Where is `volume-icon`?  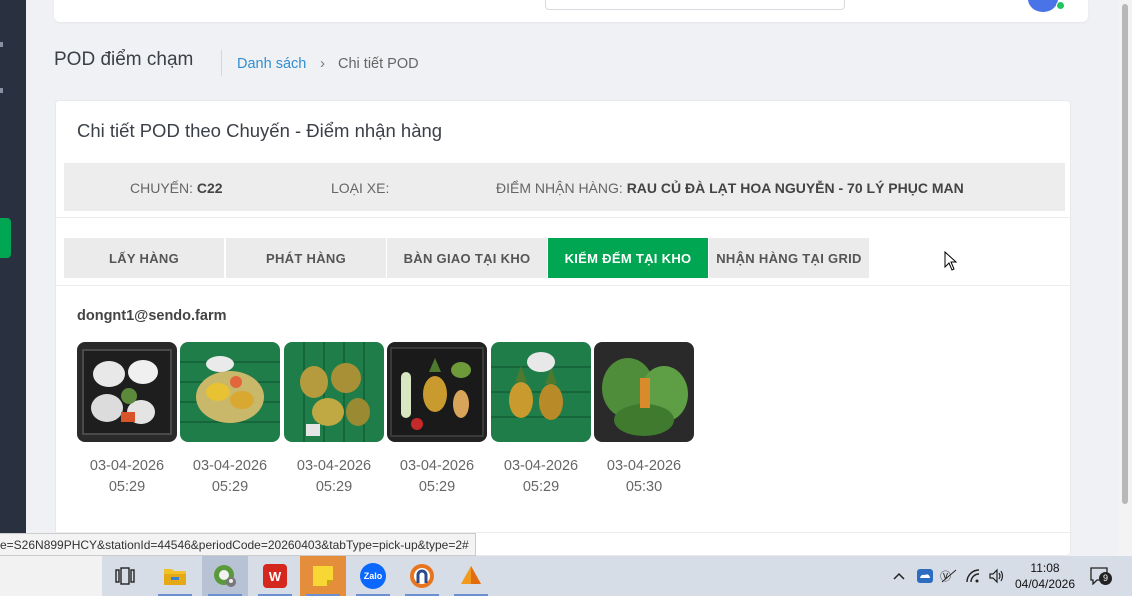 volume-icon is located at coordinates (997, 576).